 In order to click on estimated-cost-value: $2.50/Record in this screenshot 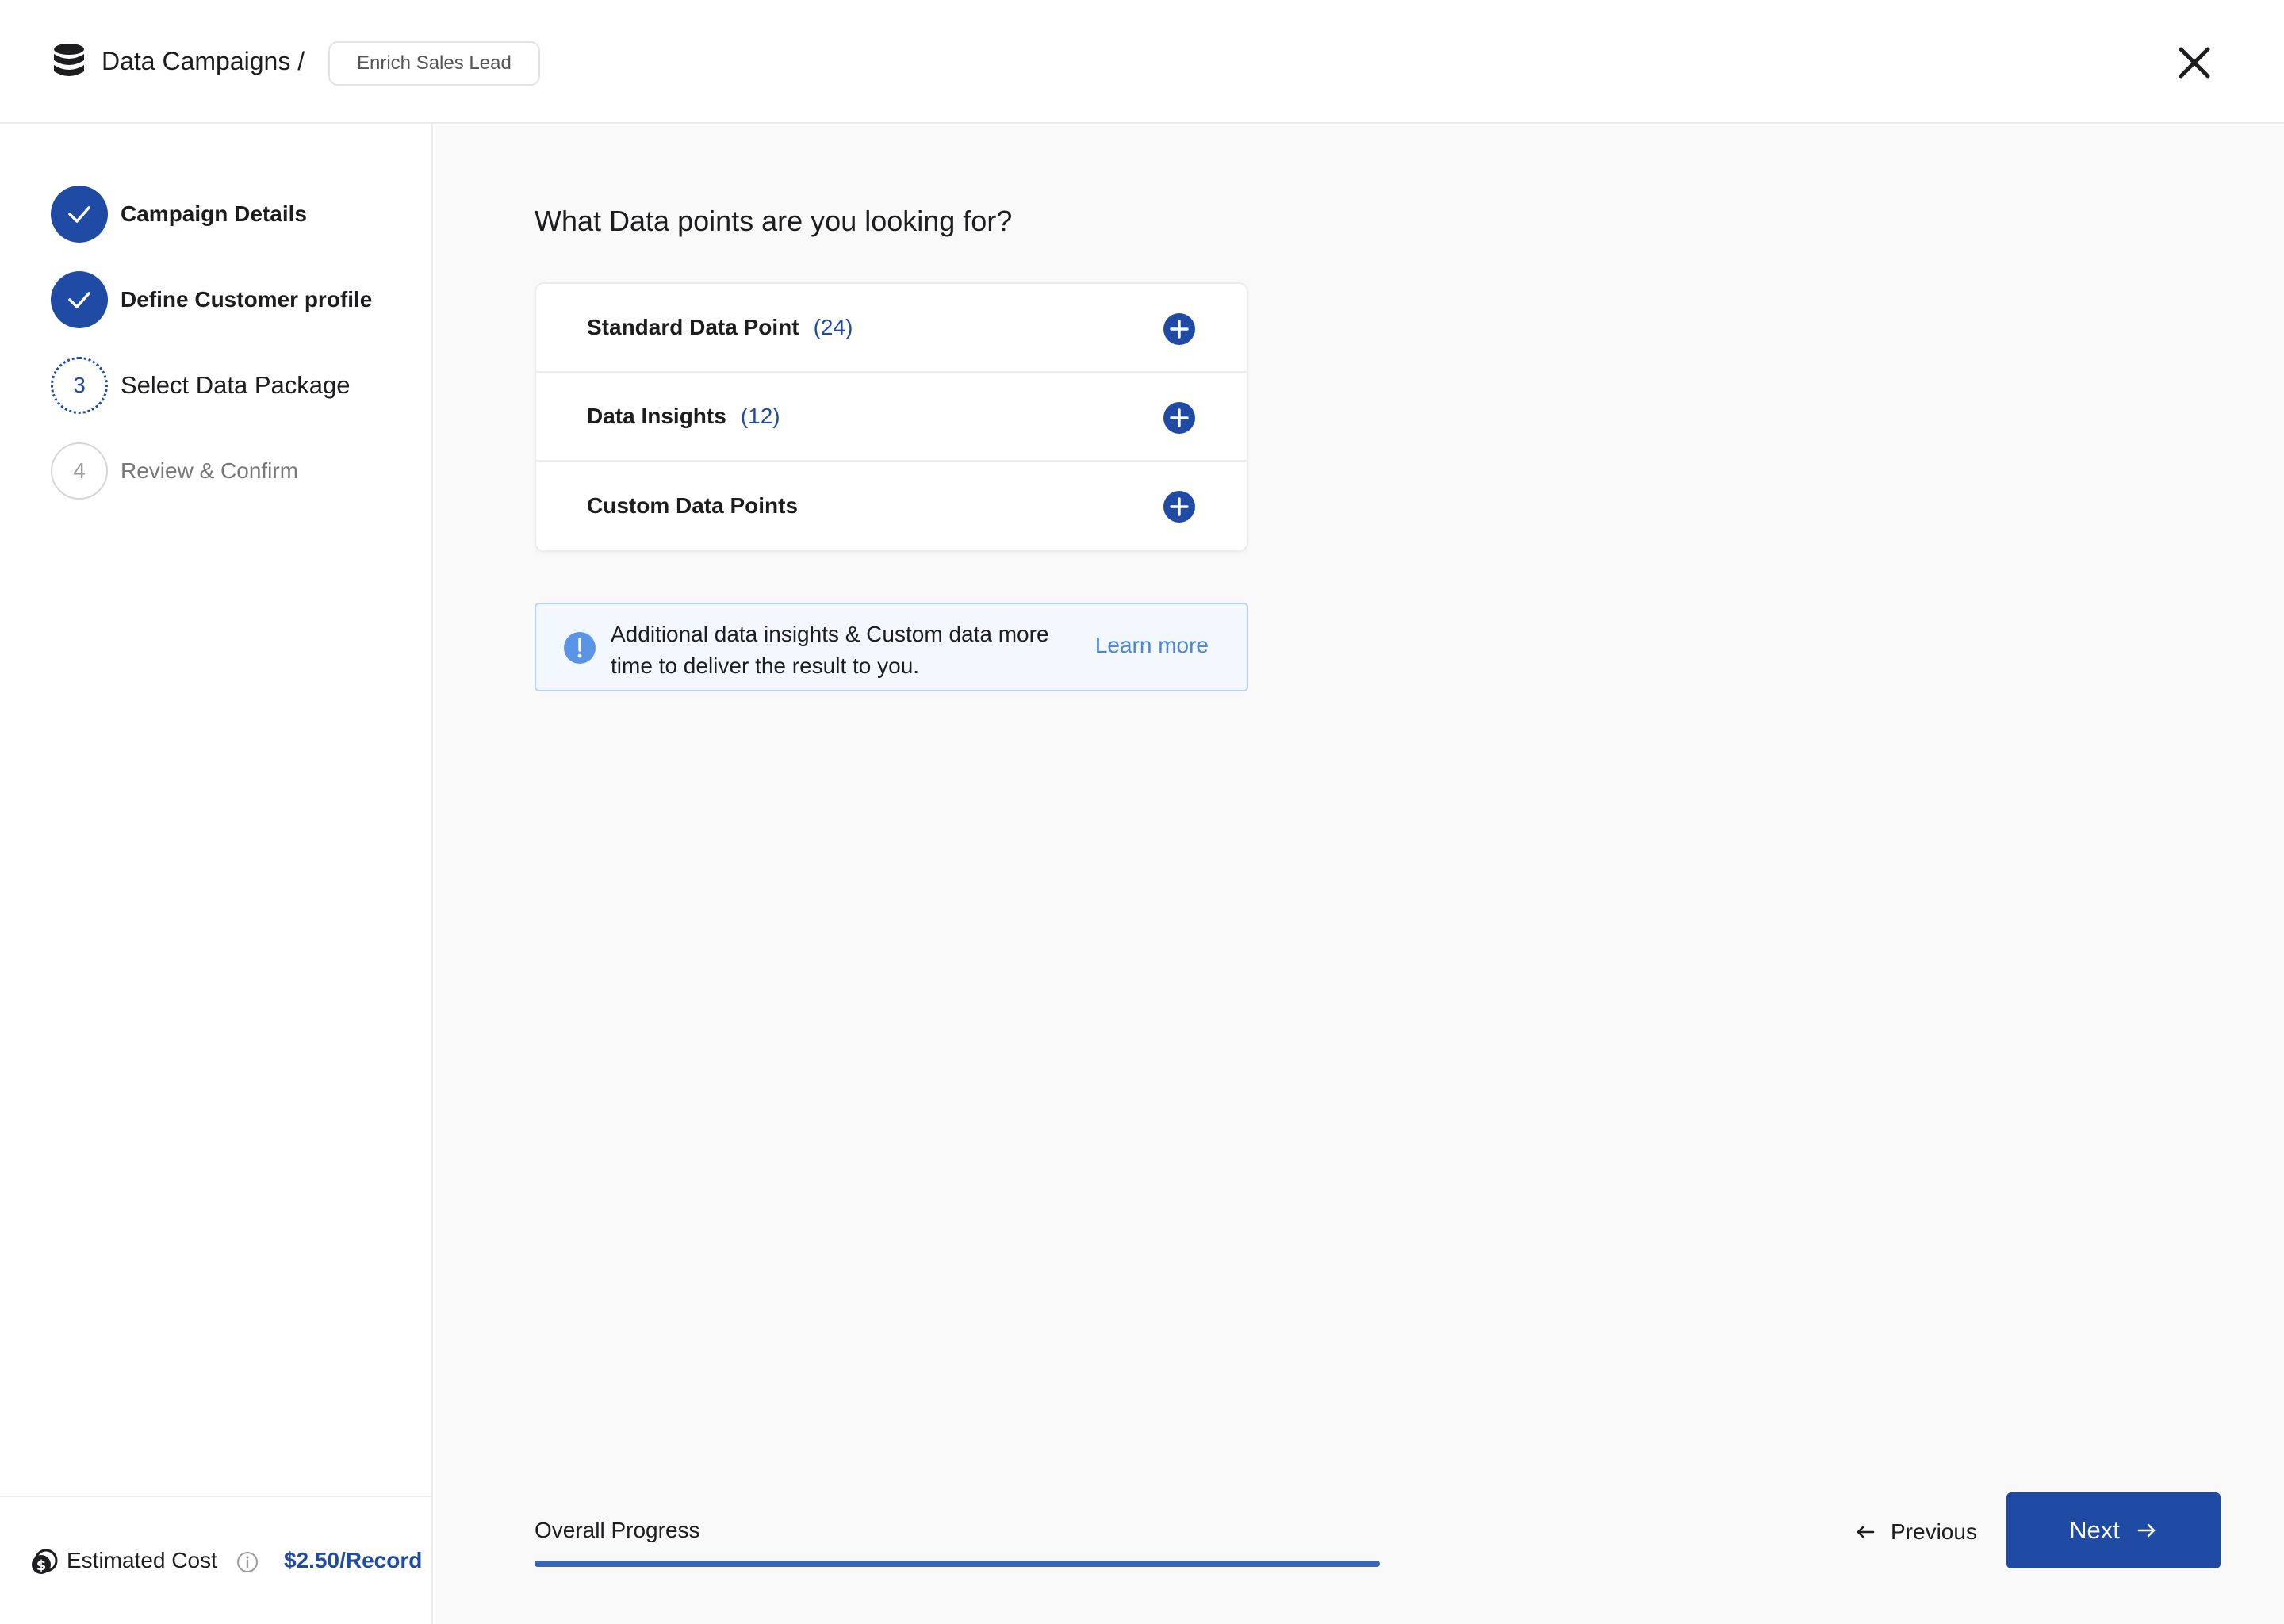, I will do `click(353, 1560)`.